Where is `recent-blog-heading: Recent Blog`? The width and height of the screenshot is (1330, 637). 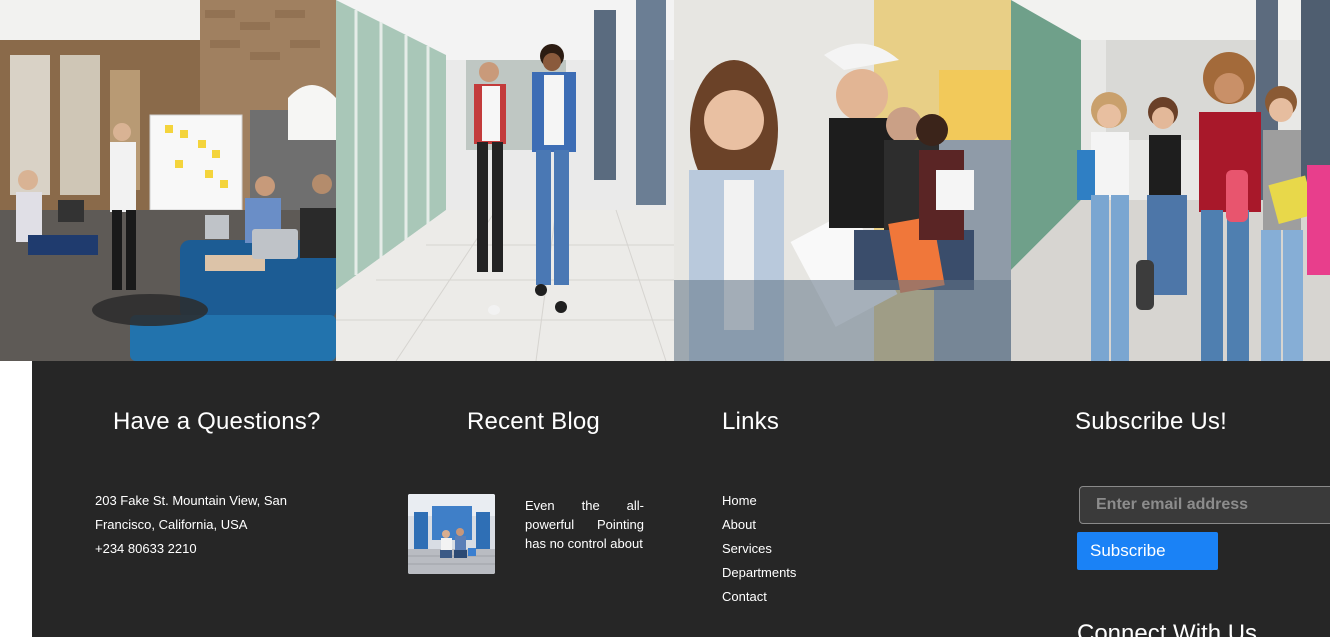 recent-blog-heading: Recent Blog is located at coordinates (533, 421).